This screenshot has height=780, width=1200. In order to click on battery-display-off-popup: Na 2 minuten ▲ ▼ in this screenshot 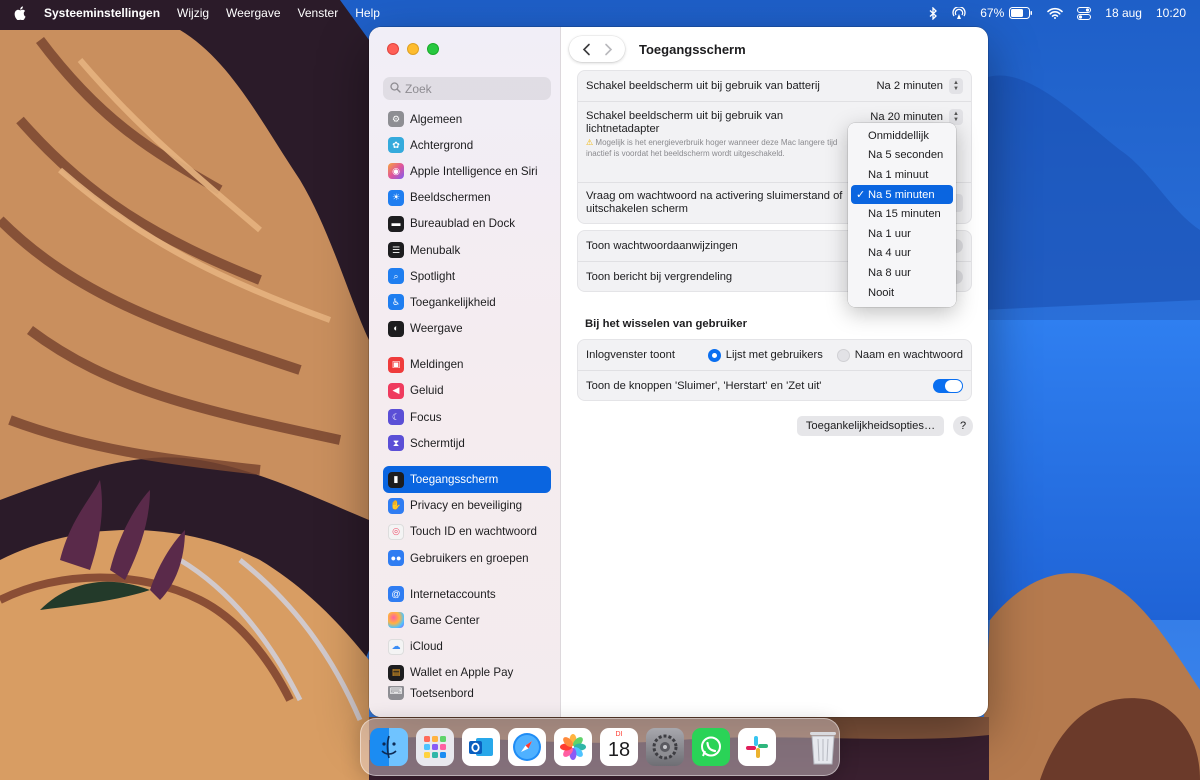, I will do `click(919, 86)`.